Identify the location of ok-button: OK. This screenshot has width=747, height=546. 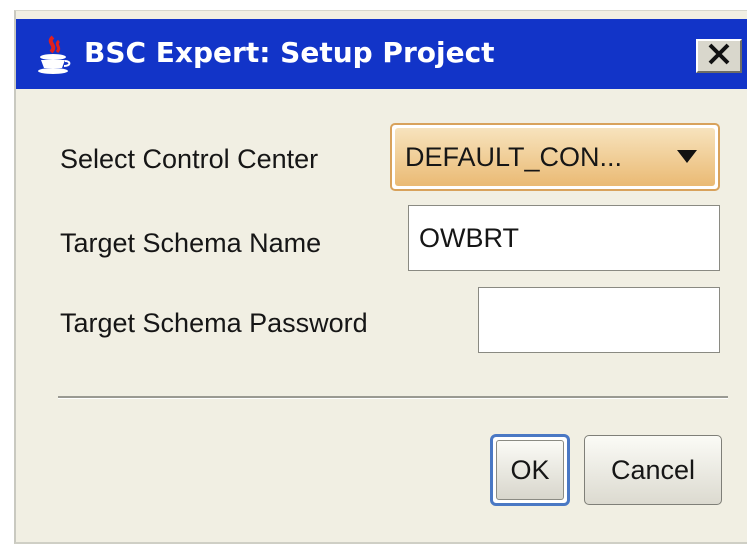
(530, 470).